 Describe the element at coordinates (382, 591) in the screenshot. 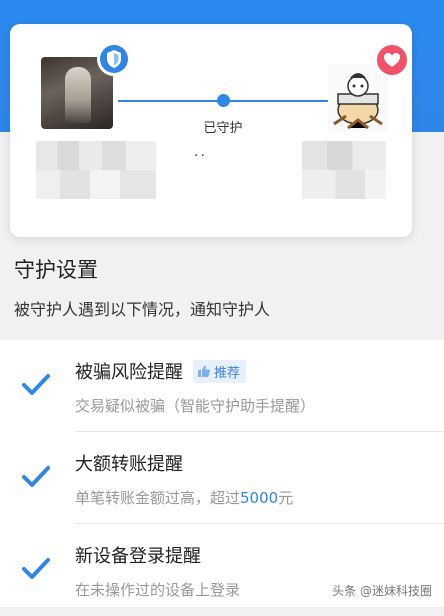

I see `watermark: 头条 @迷妹科技圈` at that location.